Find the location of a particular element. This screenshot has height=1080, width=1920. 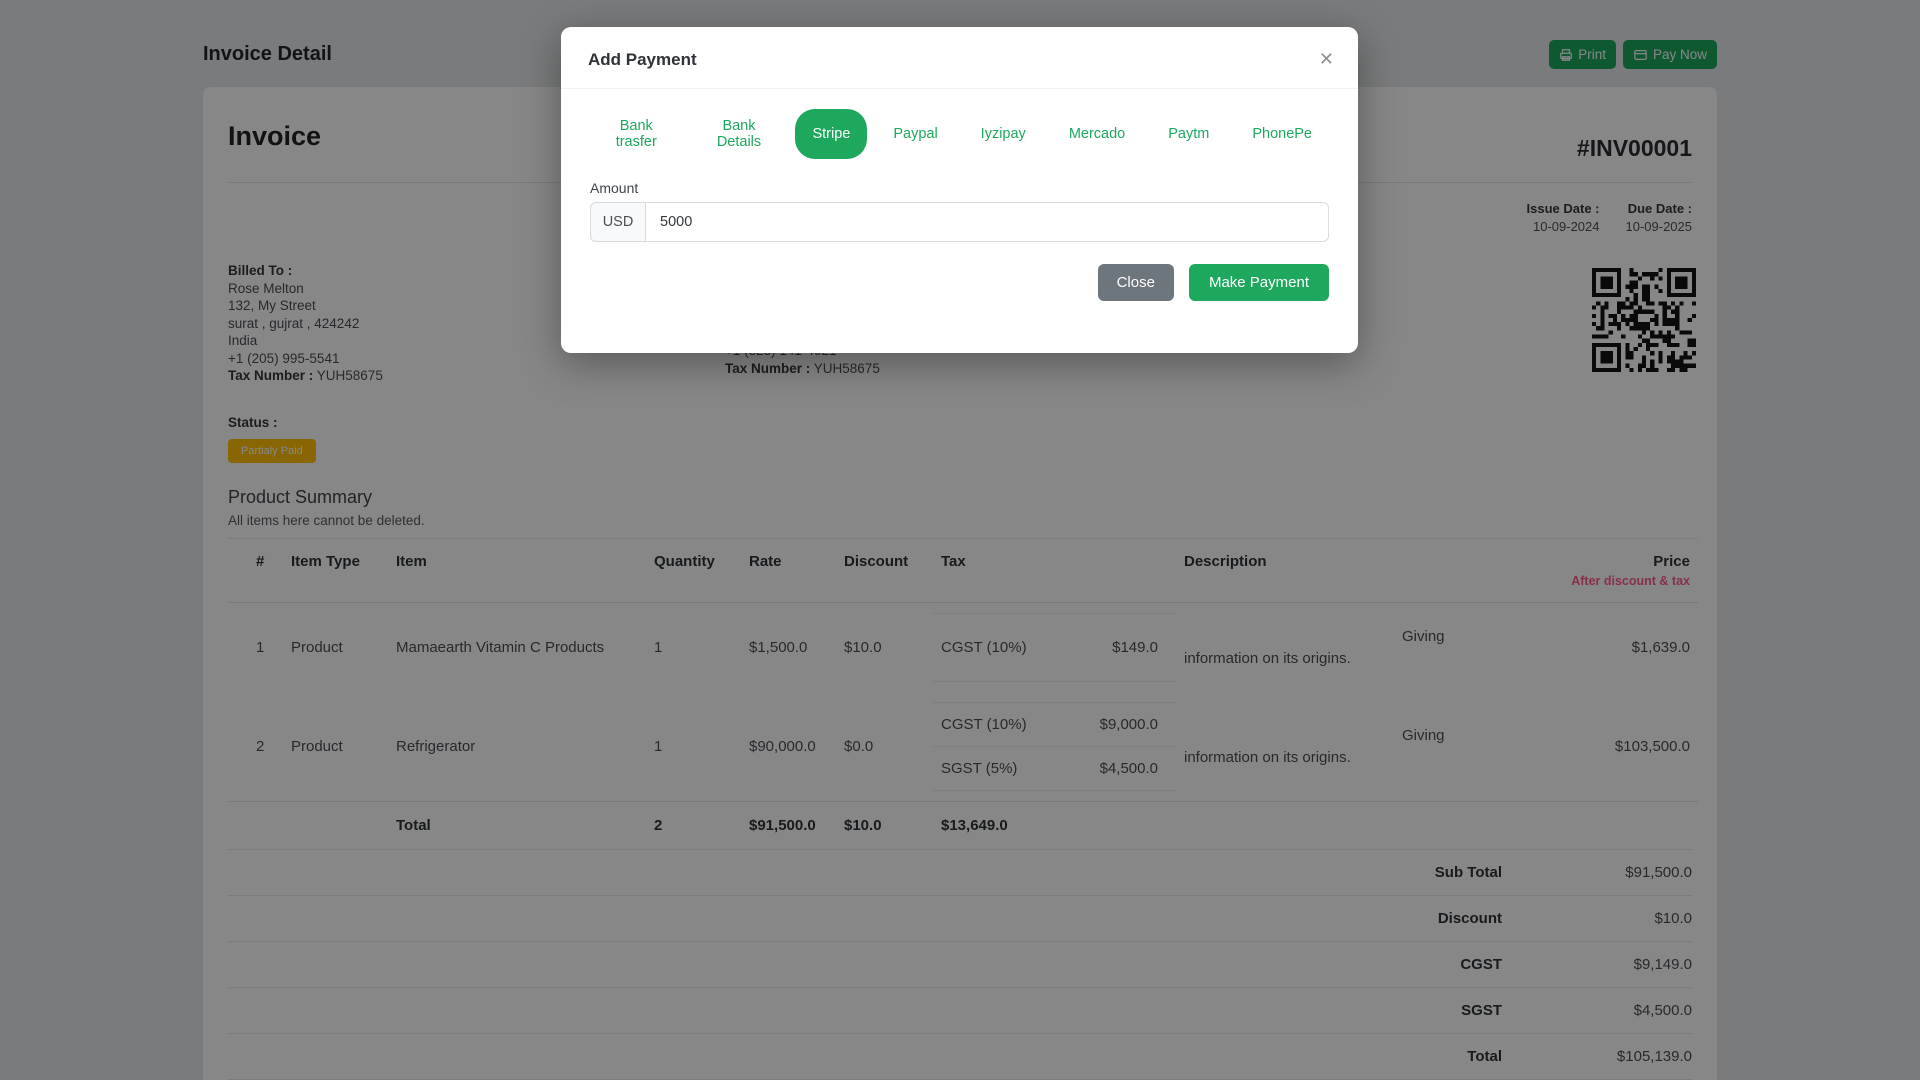

tab-paypal: Paypal is located at coordinates (915, 134).